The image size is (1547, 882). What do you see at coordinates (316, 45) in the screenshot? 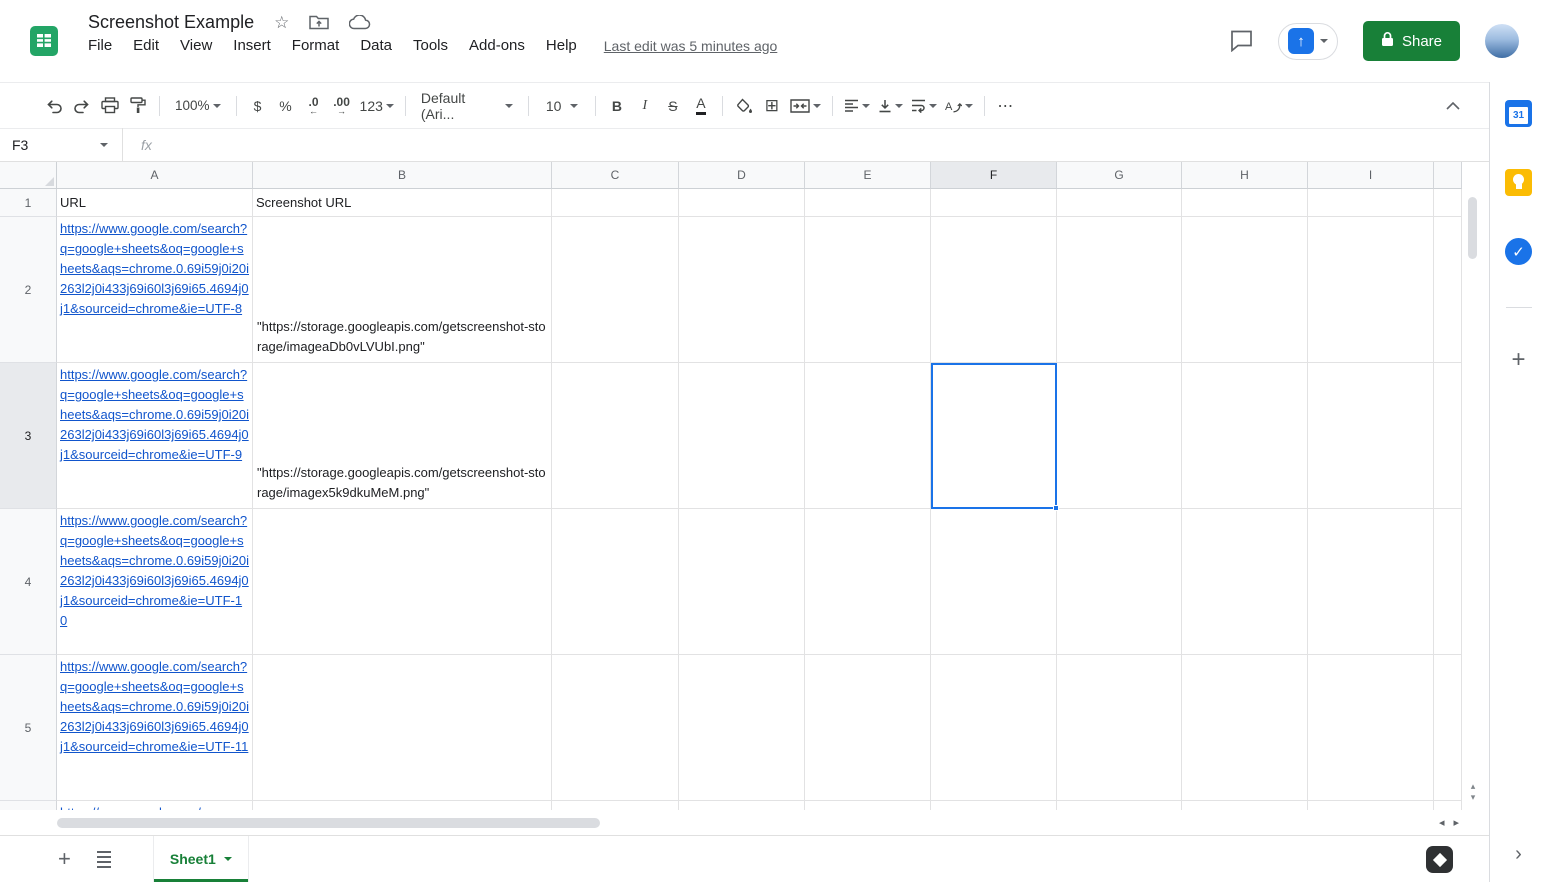
I see `menu-format: Format` at bounding box center [316, 45].